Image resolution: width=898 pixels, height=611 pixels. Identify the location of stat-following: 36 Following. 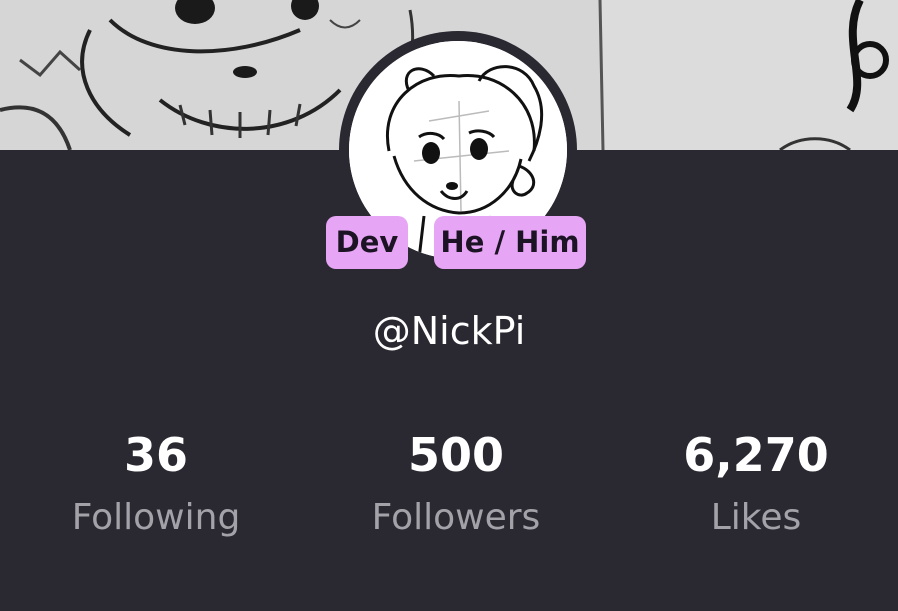
(156, 483).